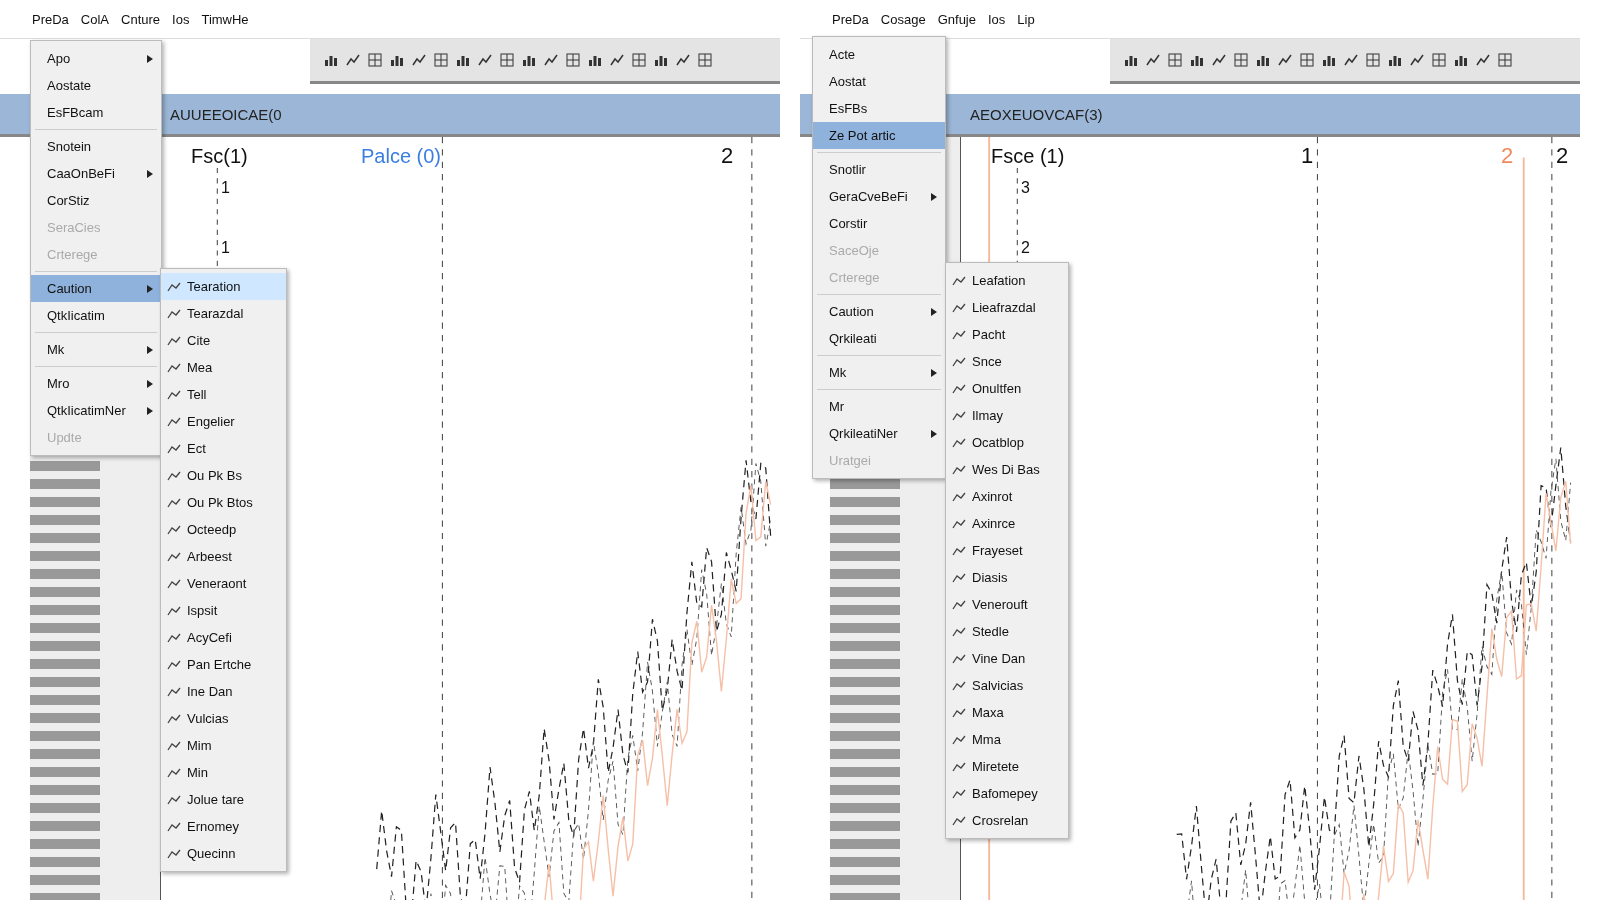  Describe the element at coordinates (223, 718) in the screenshot. I see `menu-item: Vulcias` at that location.